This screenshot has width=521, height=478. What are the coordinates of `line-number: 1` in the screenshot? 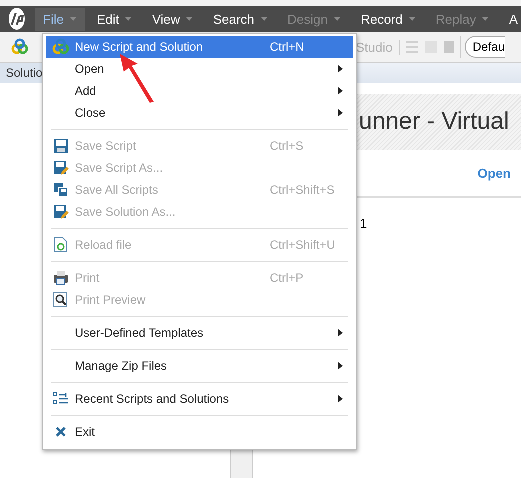 It's located at (364, 223).